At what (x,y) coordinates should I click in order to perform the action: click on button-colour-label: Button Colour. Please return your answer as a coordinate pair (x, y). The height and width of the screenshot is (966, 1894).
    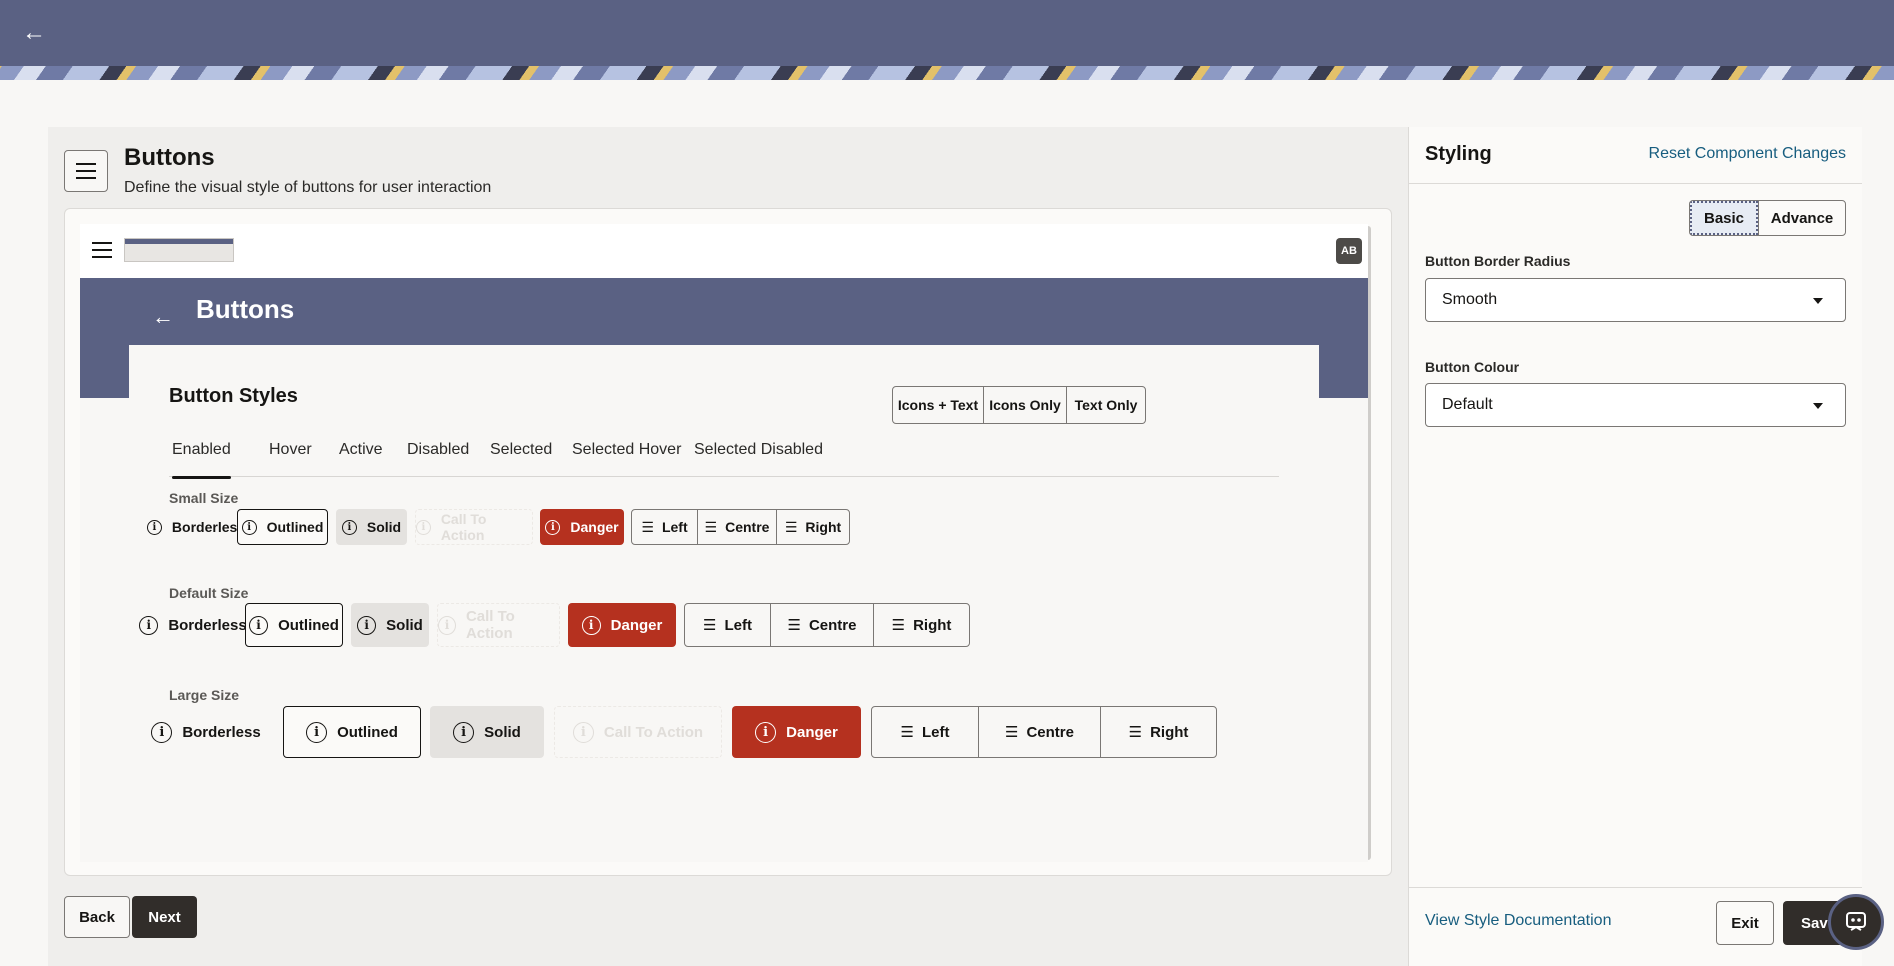
    Looking at the image, I should click on (1472, 367).